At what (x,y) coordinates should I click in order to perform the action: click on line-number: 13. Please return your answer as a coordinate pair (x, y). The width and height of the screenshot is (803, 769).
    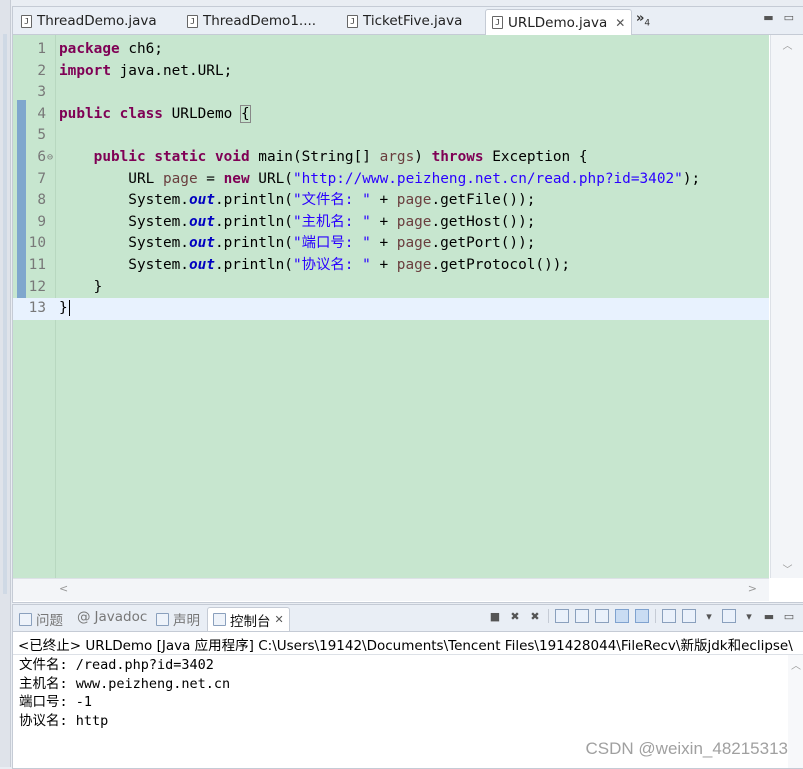
    Looking at the image, I should click on (37, 308).